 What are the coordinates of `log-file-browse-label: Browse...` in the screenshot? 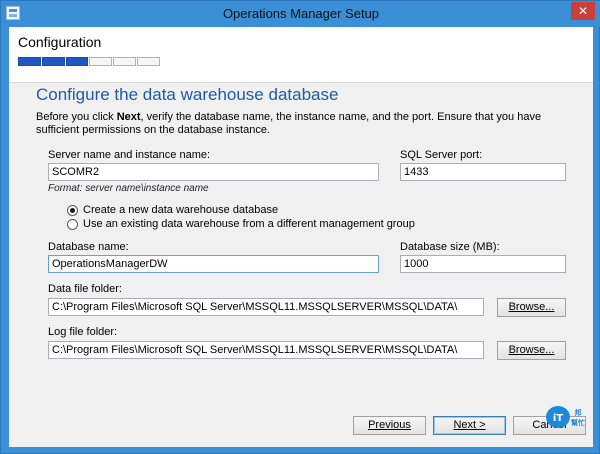 It's located at (531, 350).